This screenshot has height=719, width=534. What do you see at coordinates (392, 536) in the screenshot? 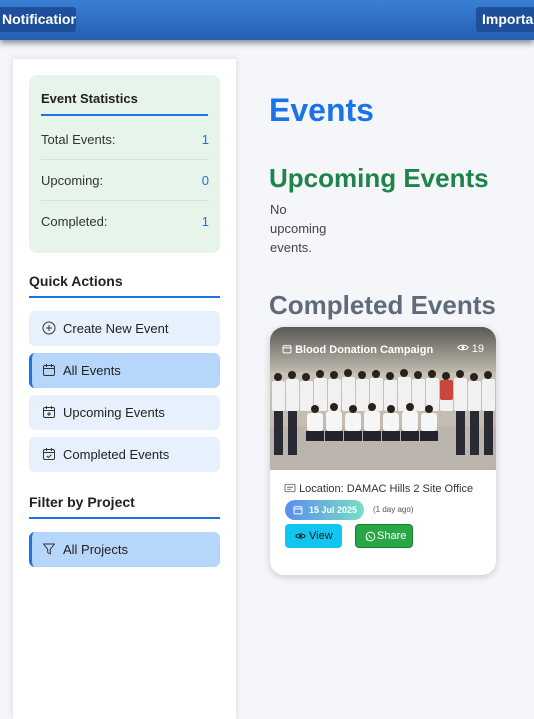
I see `share-button-label: Share` at bounding box center [392, 536].